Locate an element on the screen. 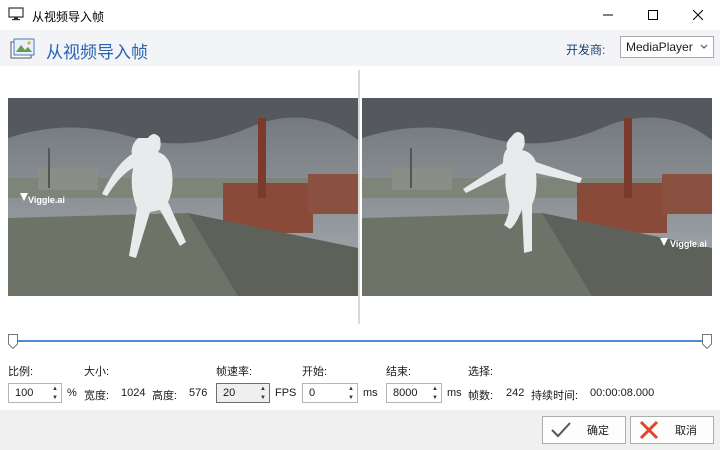 The width and height of the screenshot is (720, 450). scale-value: 100 is located at coordinates (24, 393).